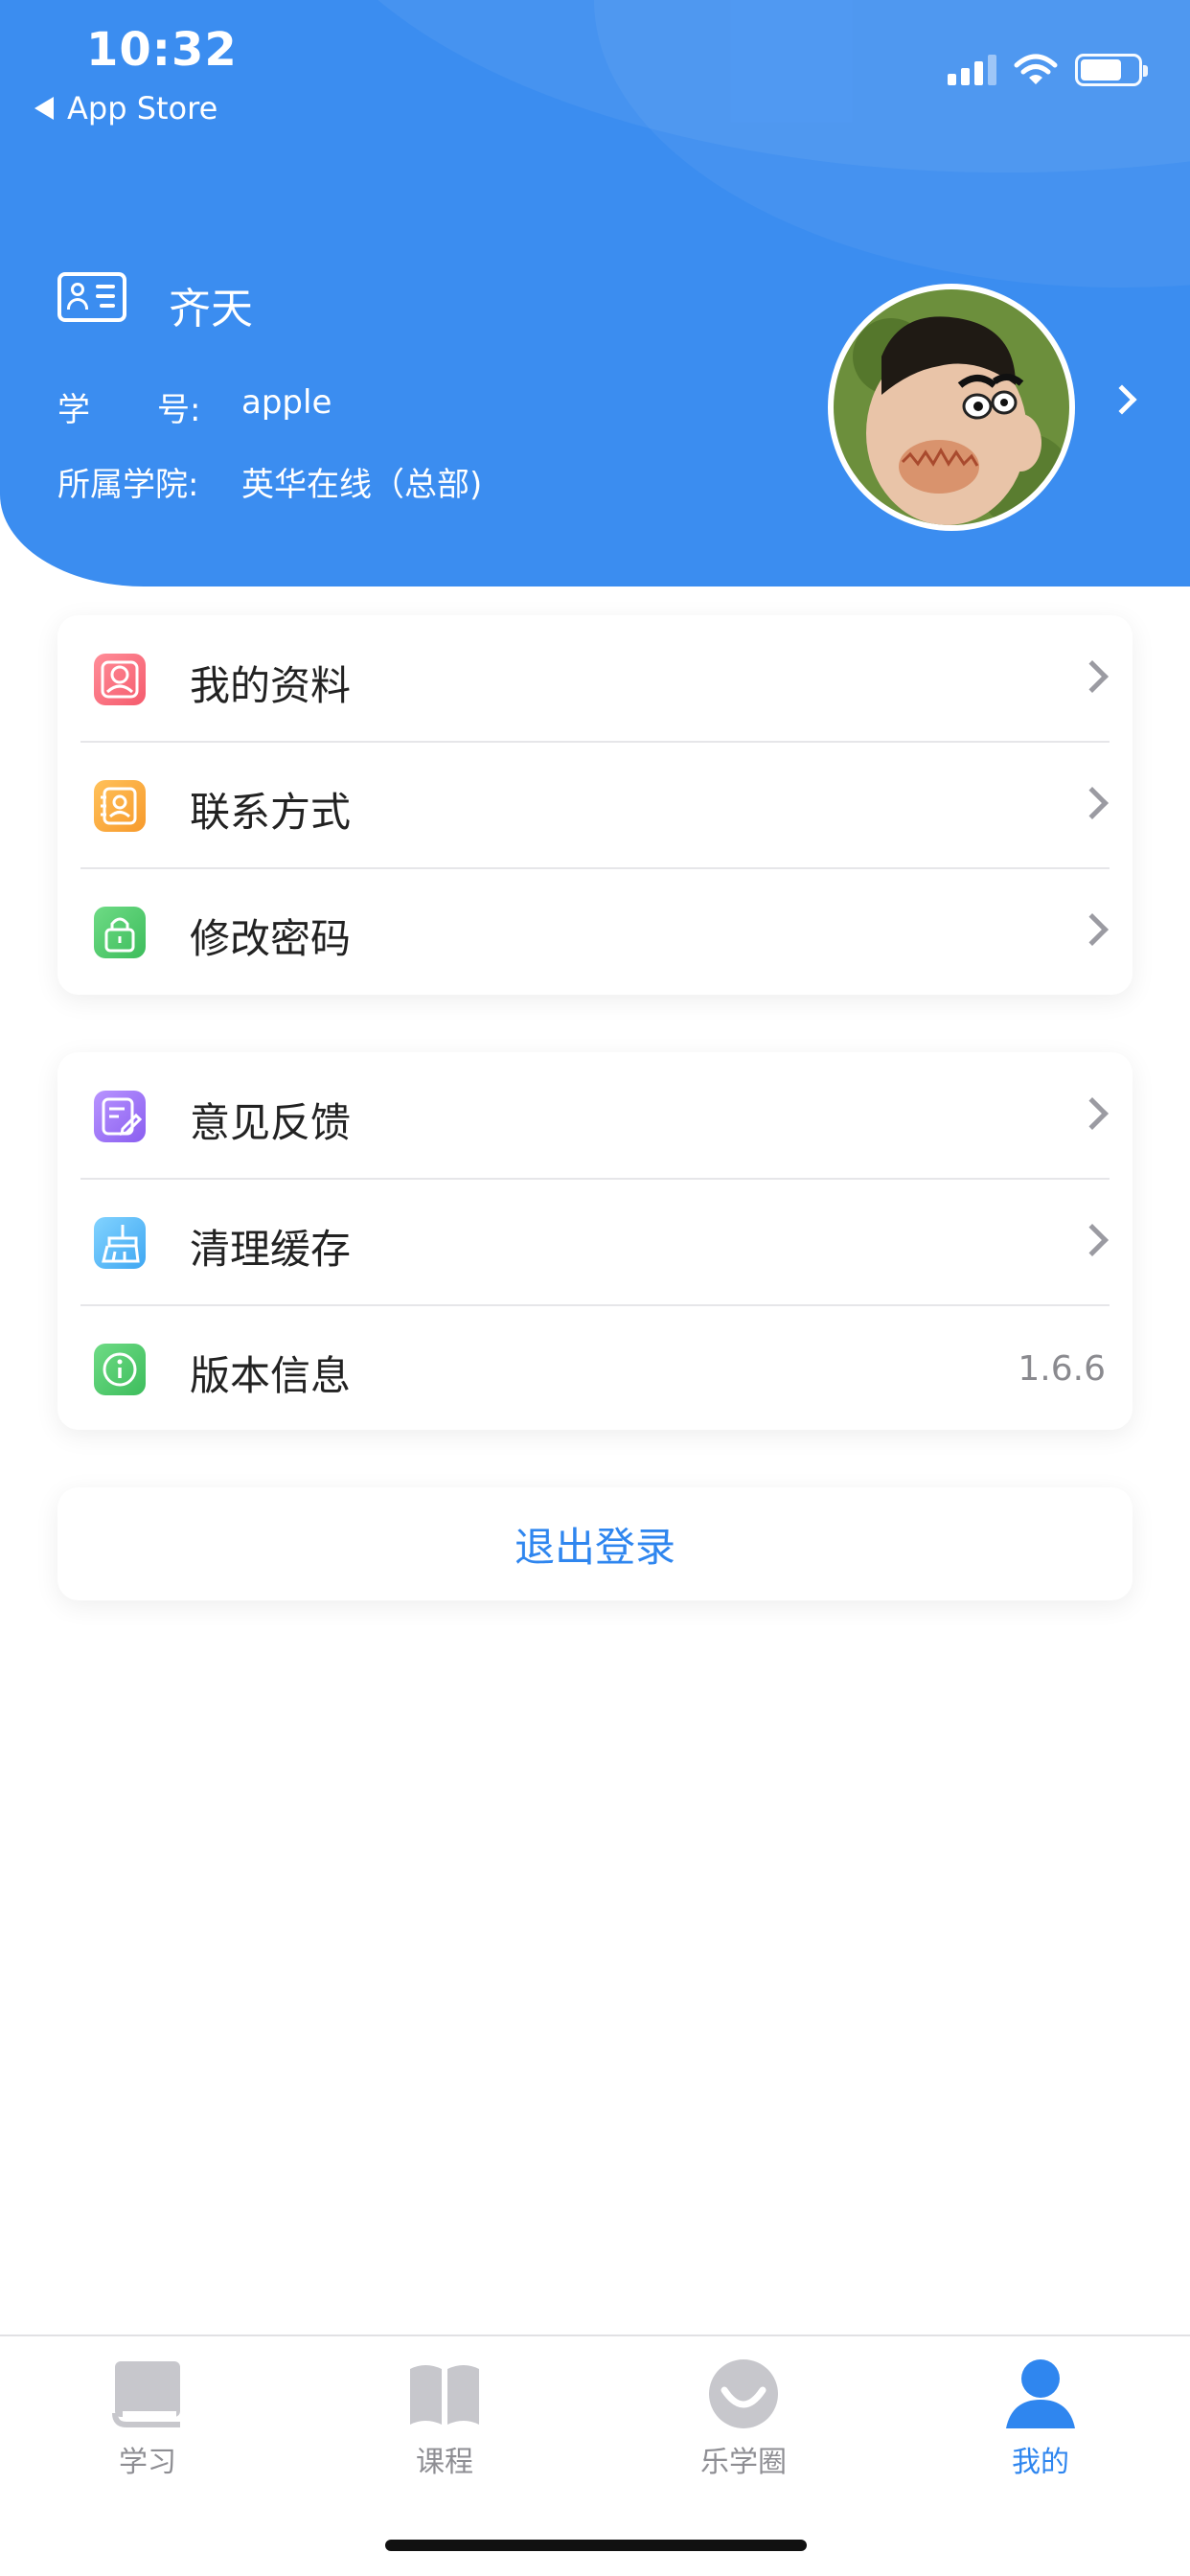 The width and height of the screenshot is (1190, 2576). I want to click on signal-icon, so click(972, 70).